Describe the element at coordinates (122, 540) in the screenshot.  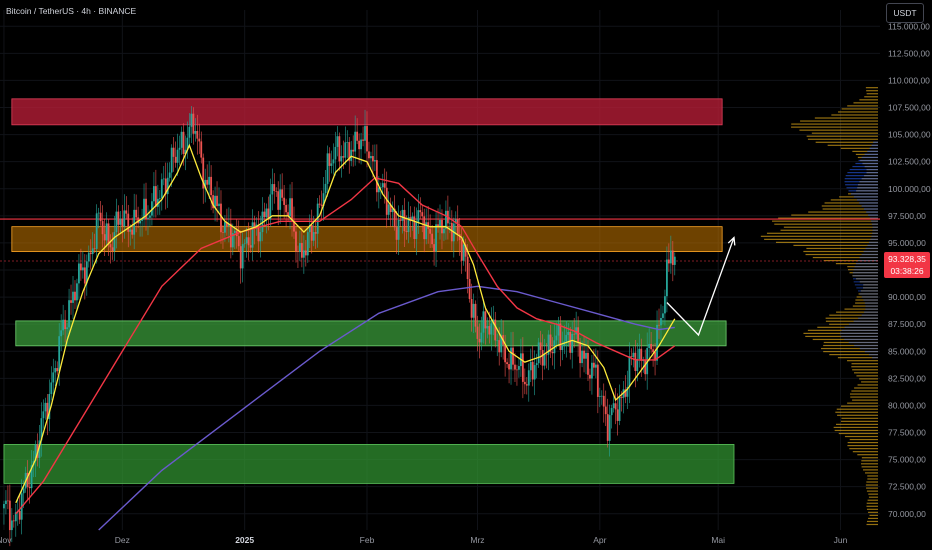
I see `x-tick-label: Dez` at that location.